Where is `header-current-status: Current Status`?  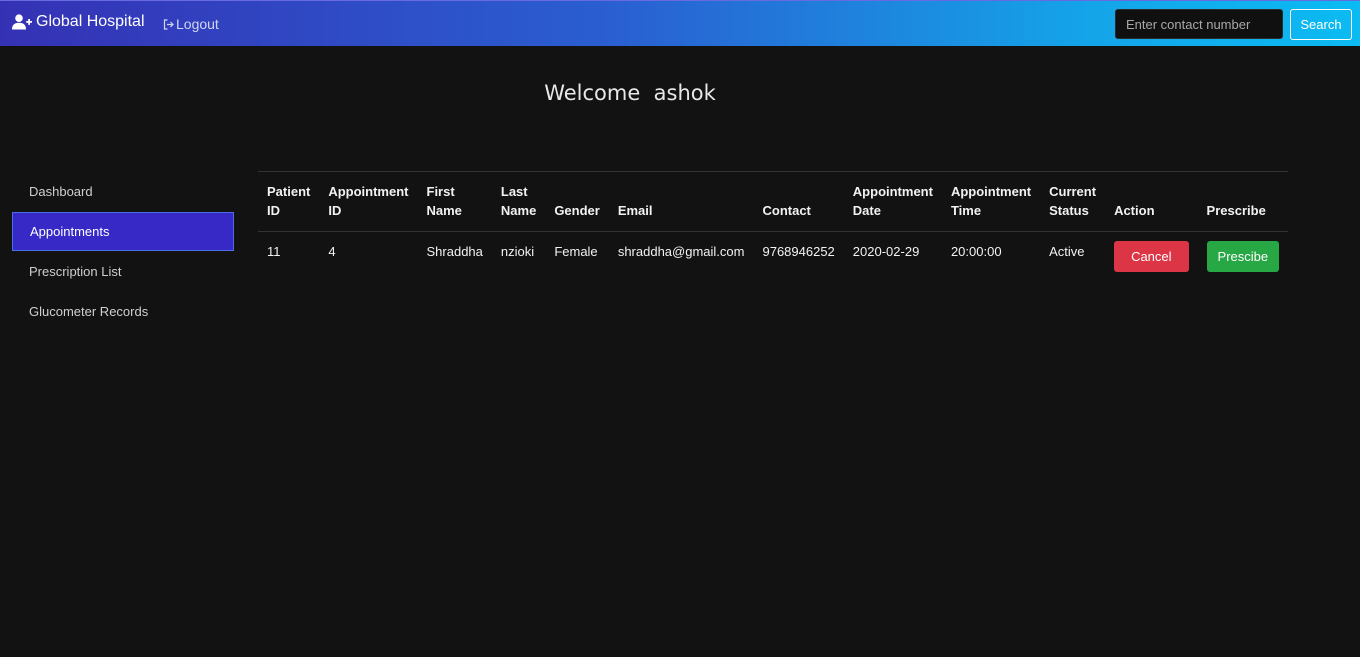
header-current-status: Current Status is located at coordinates (1073, 201).